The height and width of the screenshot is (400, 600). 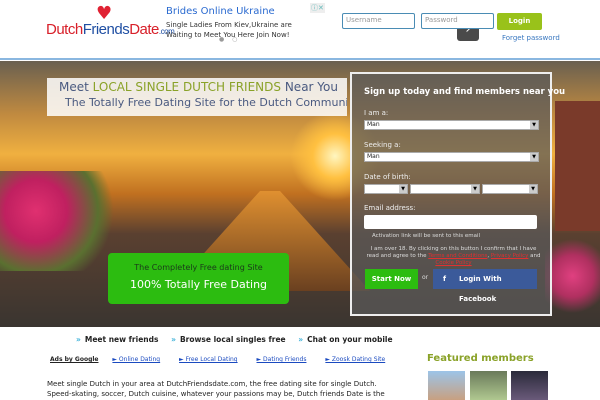 I want to click on logo: ♥ DutchFriendsDate.com, so click(x=110, y=21).